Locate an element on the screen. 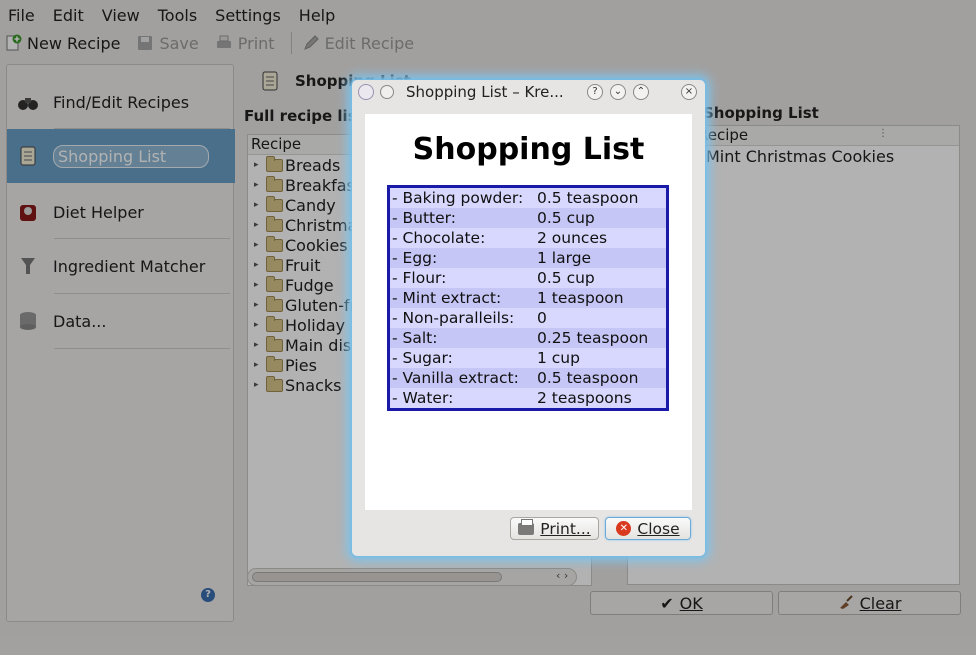 The width and height of the screenshot is (976, 655). table-row: - Water: 2 teaspoons is located at coordinates (528, 398).